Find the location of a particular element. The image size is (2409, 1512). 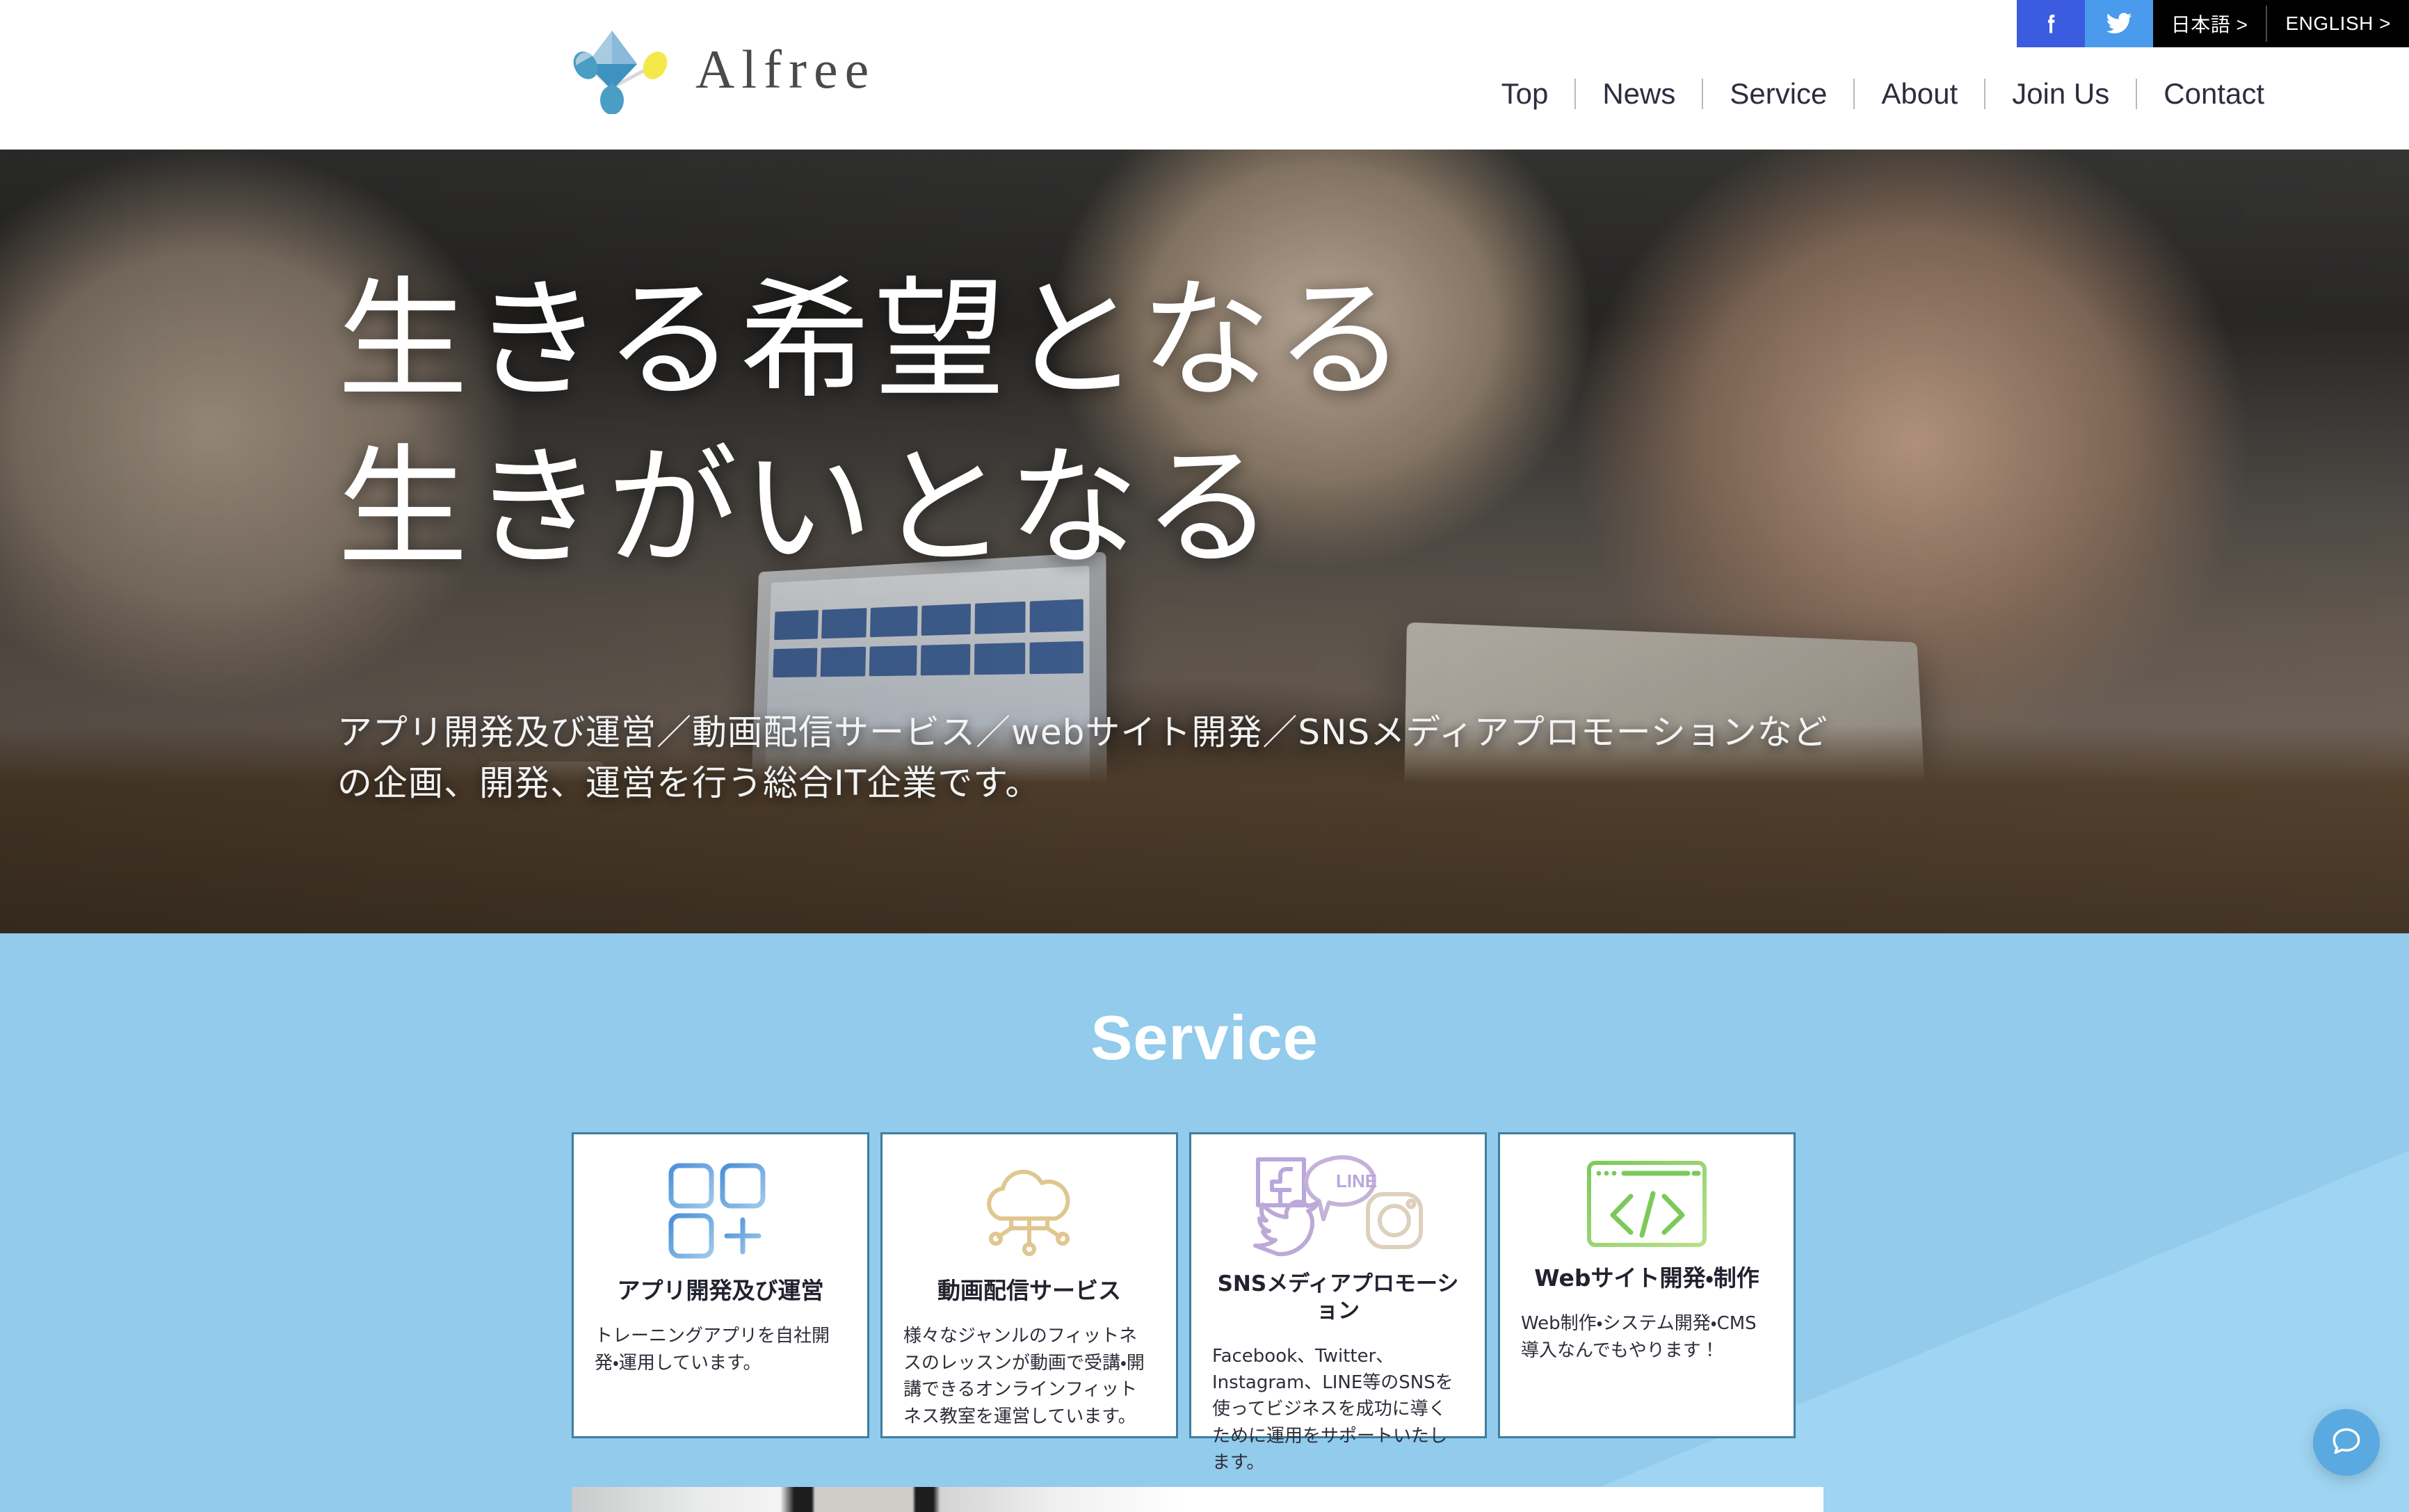

twitter-icon is located at coordinates (2119, 24).